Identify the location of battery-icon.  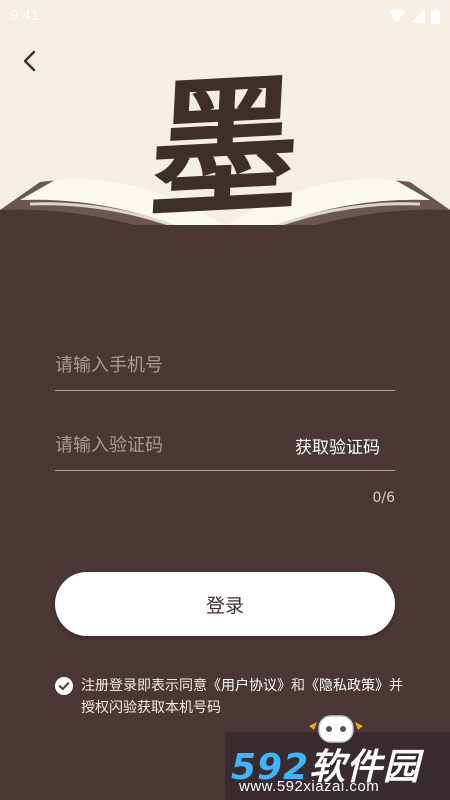
(435, 16).